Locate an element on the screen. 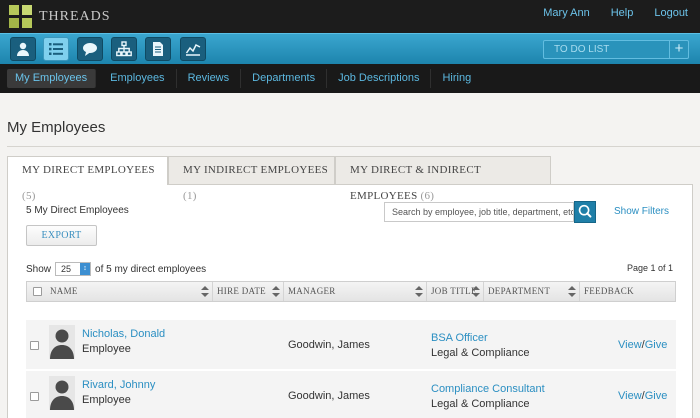 The height and width of the screenshot is (418, 700). activity-chart-icon is located at coordinates (193, 49).